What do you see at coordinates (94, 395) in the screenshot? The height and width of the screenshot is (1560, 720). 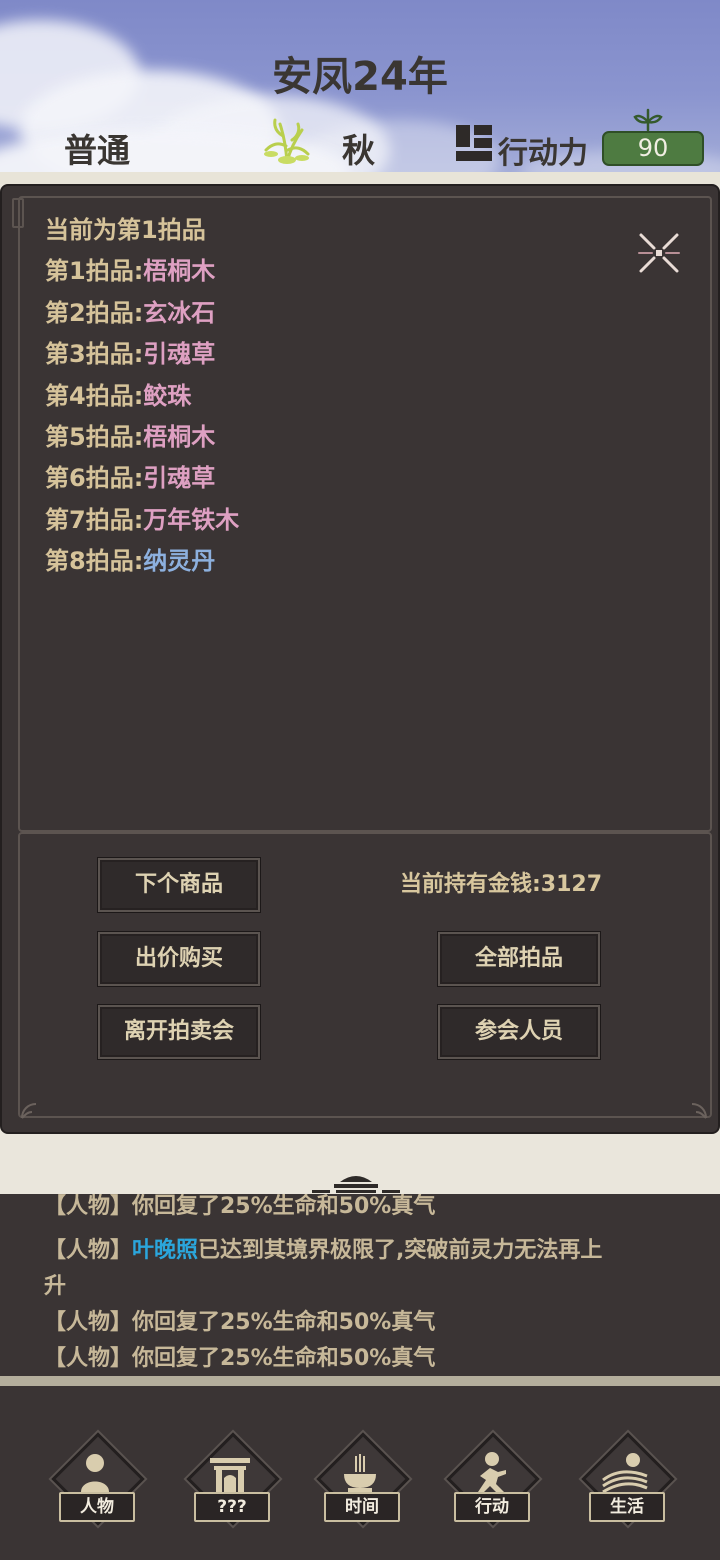 I see `item-prefix: 第4拍品:` at bounding box center [94, 395].